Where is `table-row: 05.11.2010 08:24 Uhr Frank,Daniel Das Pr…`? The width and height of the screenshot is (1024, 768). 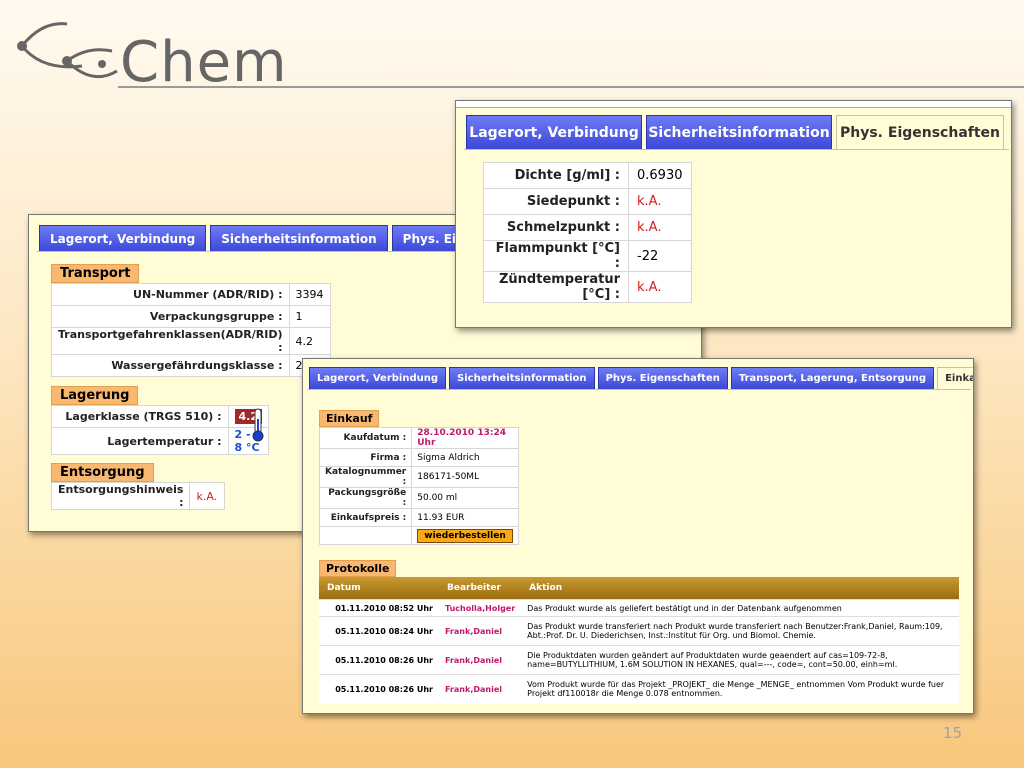 table-row: 05.11.2010 08:24 Uhr Frank,Daniel Das Pr… is located at coordinates (639, 631).